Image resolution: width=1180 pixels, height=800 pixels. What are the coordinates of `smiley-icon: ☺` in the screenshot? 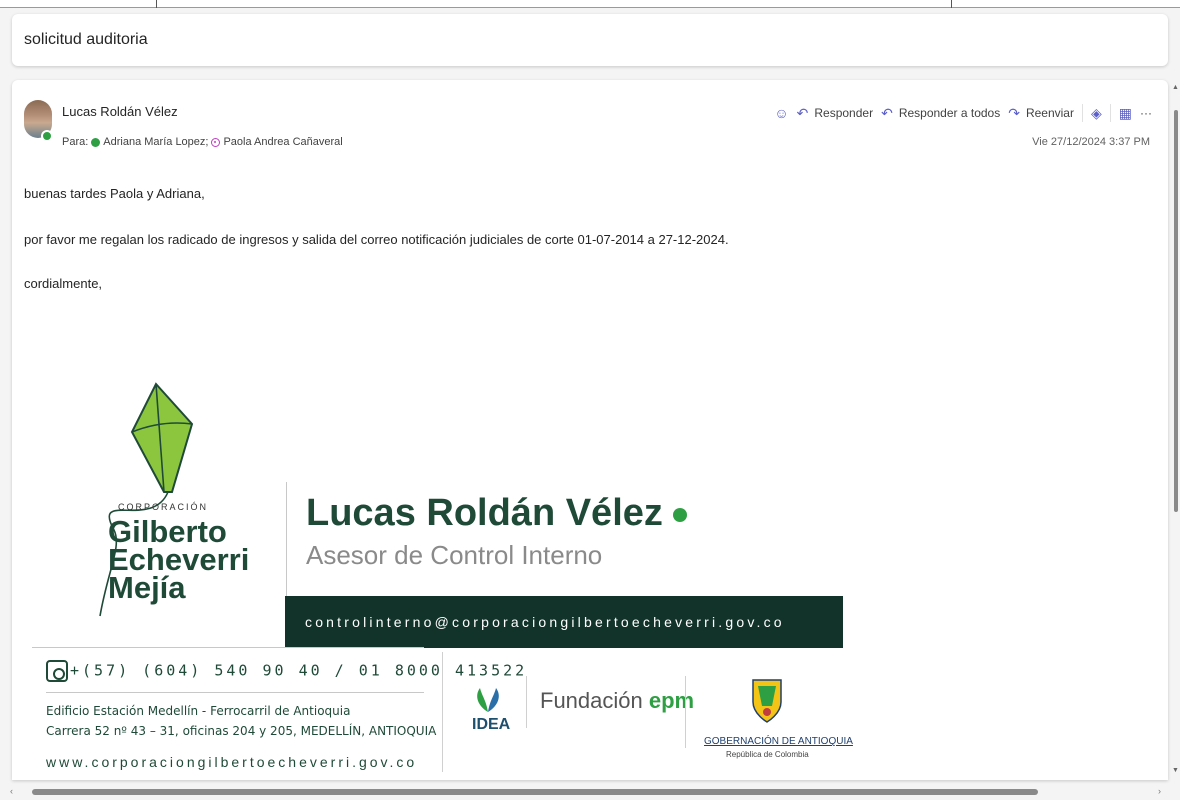 It's located at (781, 113).